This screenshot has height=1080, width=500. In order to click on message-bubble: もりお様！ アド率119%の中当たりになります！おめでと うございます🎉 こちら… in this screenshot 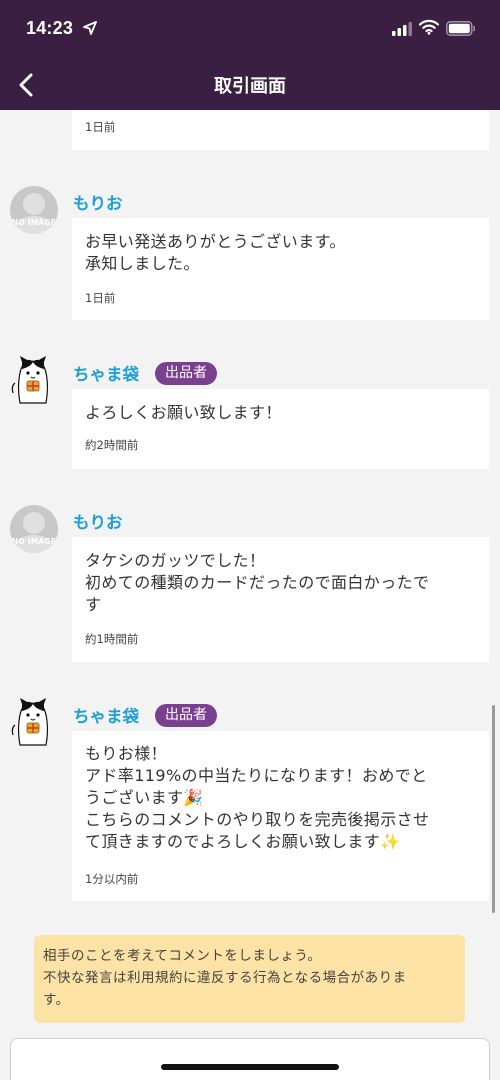, I will do `click(280, 816)`.